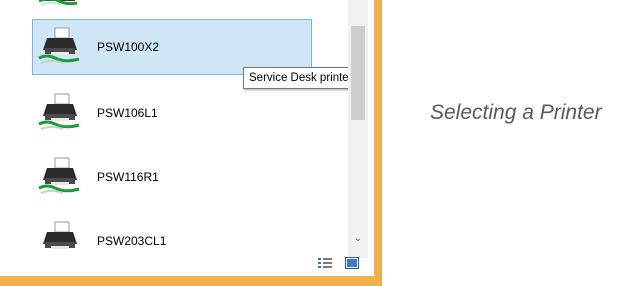 The image size is (624, 286). What do you see at coordinates (352, 263) in the screenshot?
I see `large-icons-view-icon` at bounding box center [352, 263].